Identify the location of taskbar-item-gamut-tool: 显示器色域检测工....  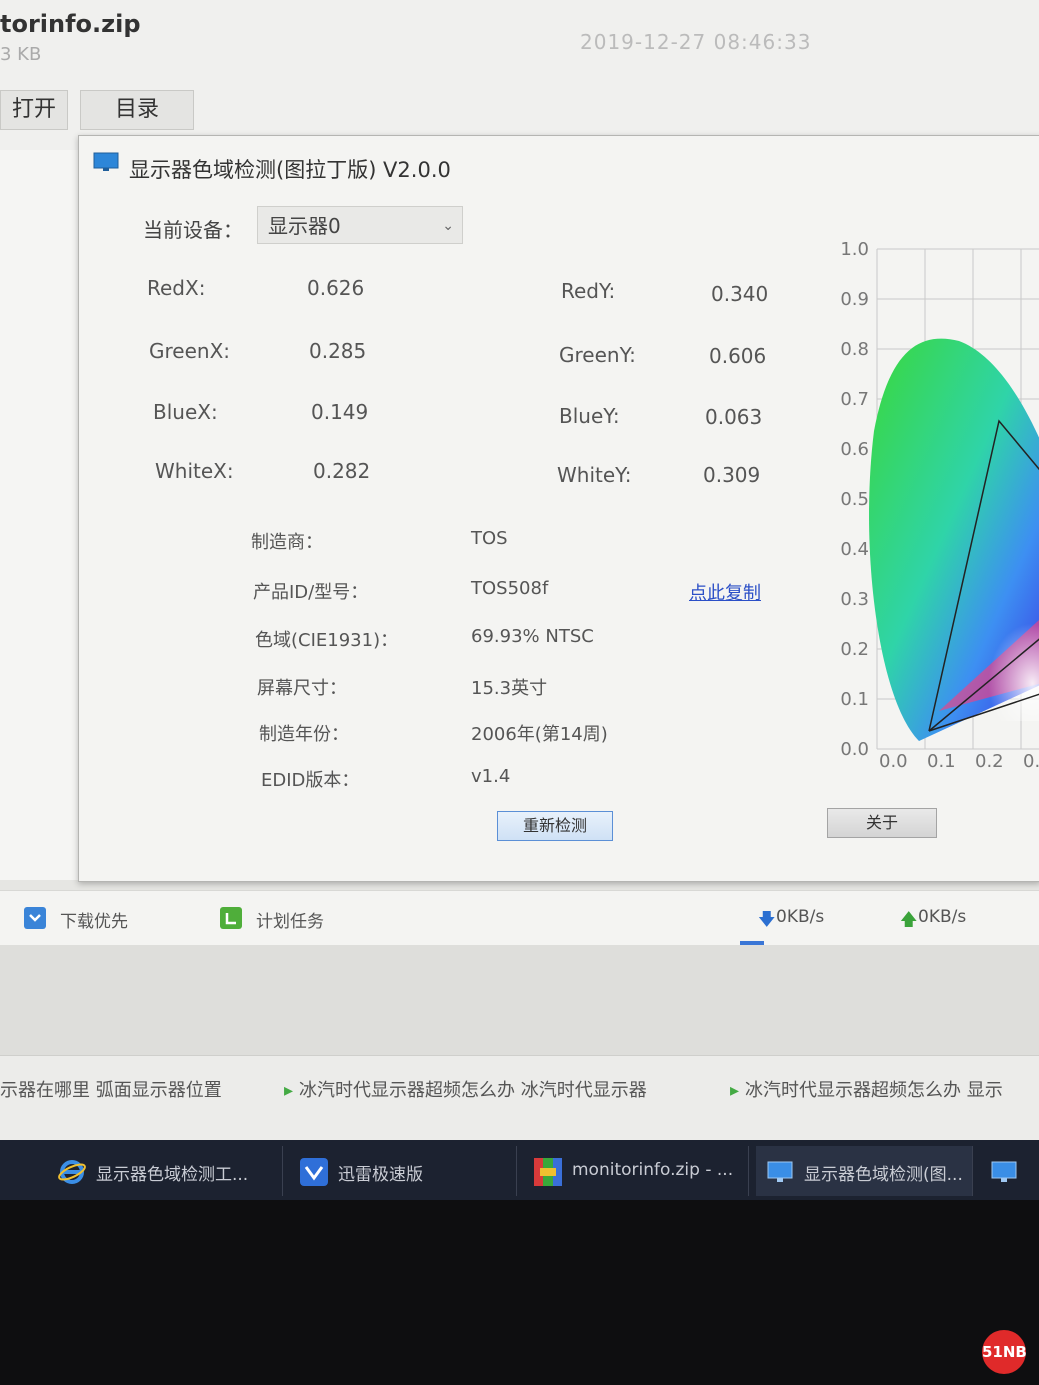
(165, 1171).